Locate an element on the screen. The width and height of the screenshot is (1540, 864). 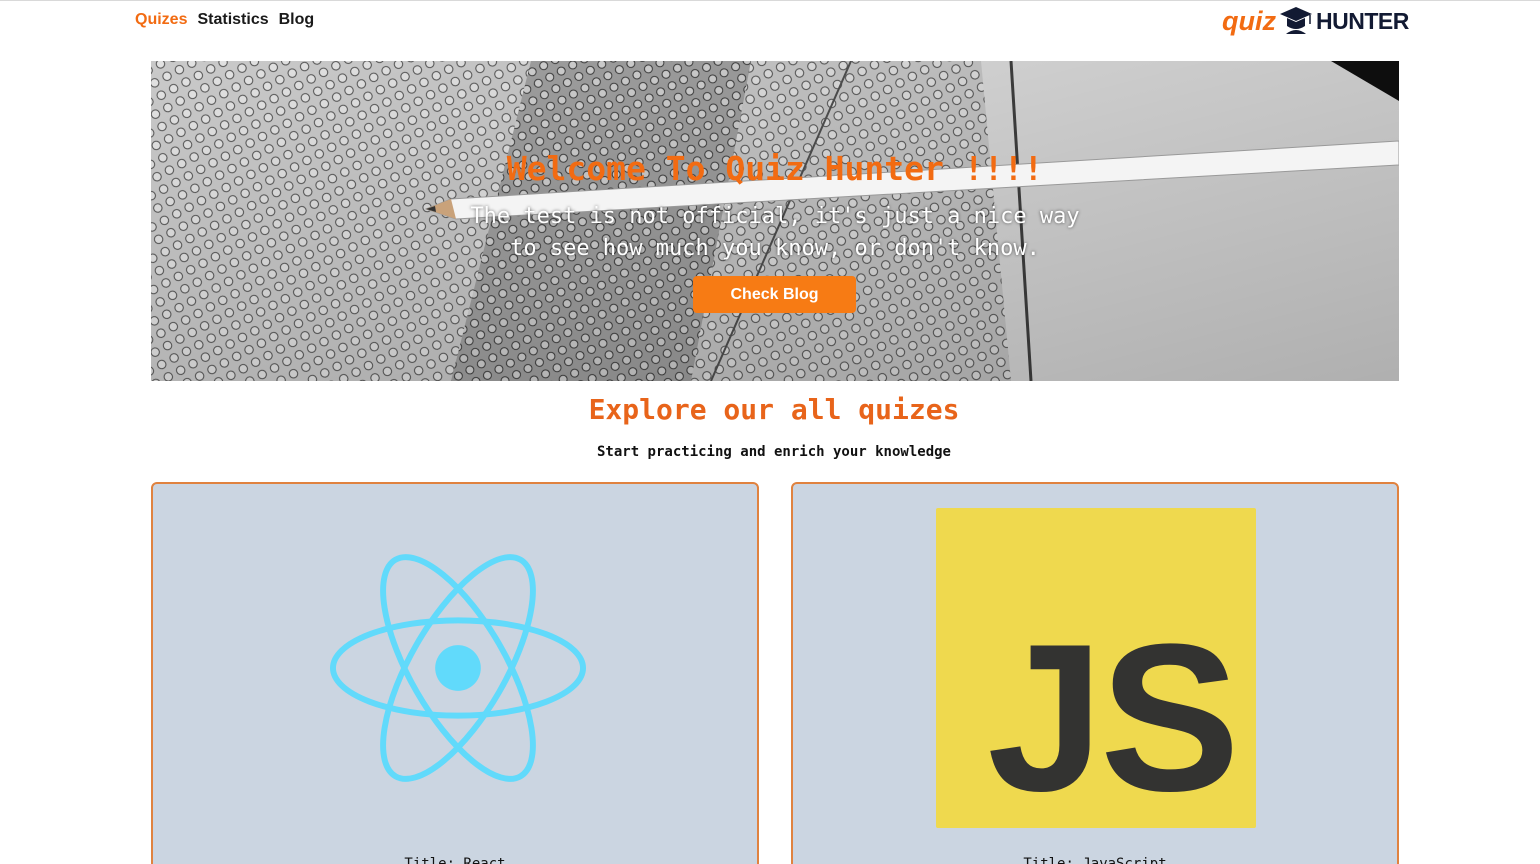
top-border is located at coordinates (770, 0).